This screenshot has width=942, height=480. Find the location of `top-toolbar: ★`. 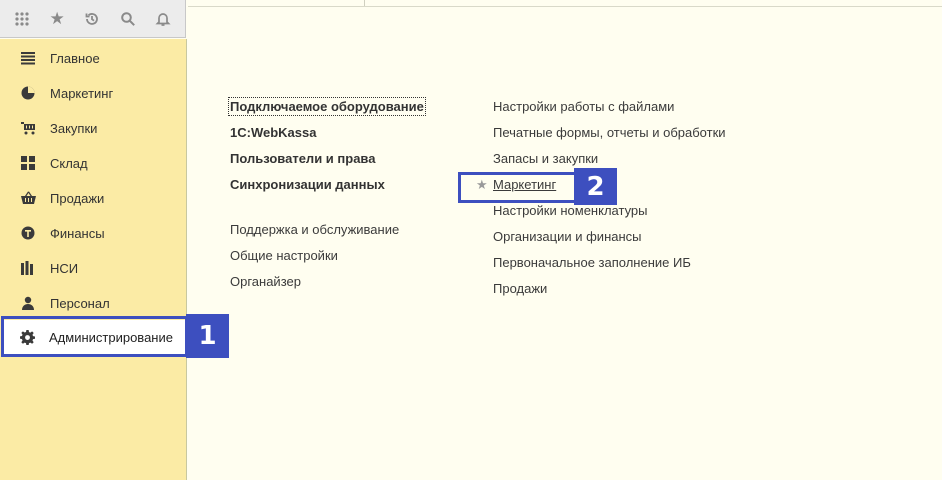

top-toolbar: ★ is located at coordinates (93, 19).